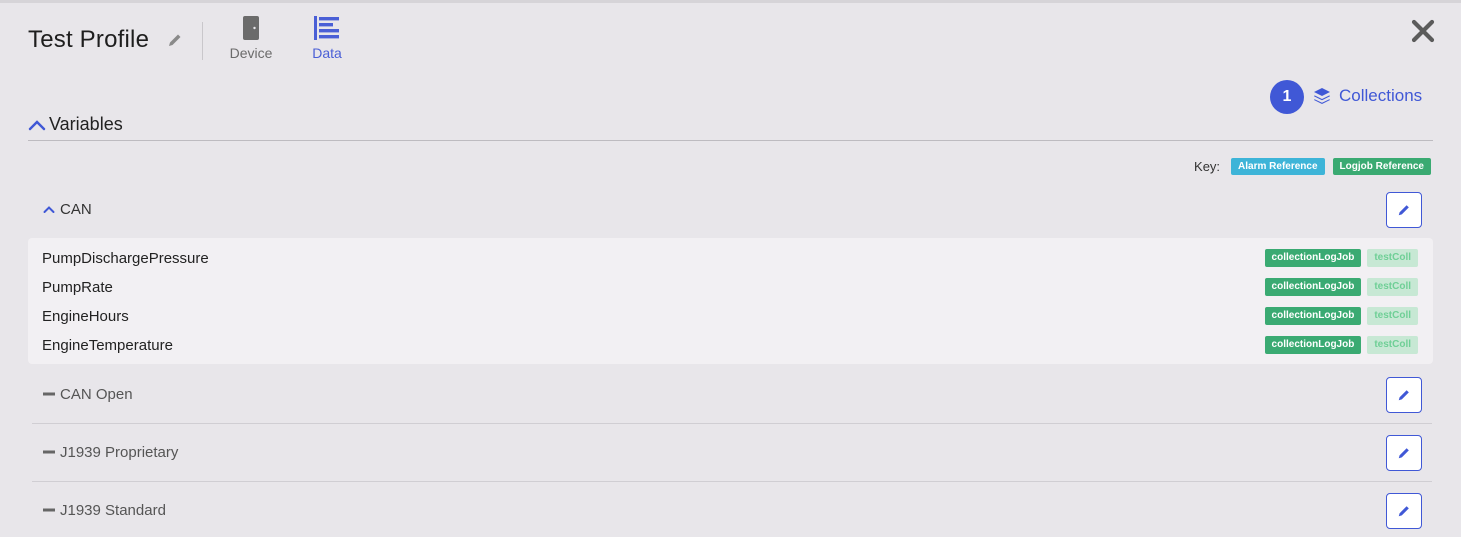 This screenshot has width=1461, height=537. Describe the element at coordinates (1278, 166) in the screenshot. I see `alarm-reference-badge: Alarm Reference` at that location.